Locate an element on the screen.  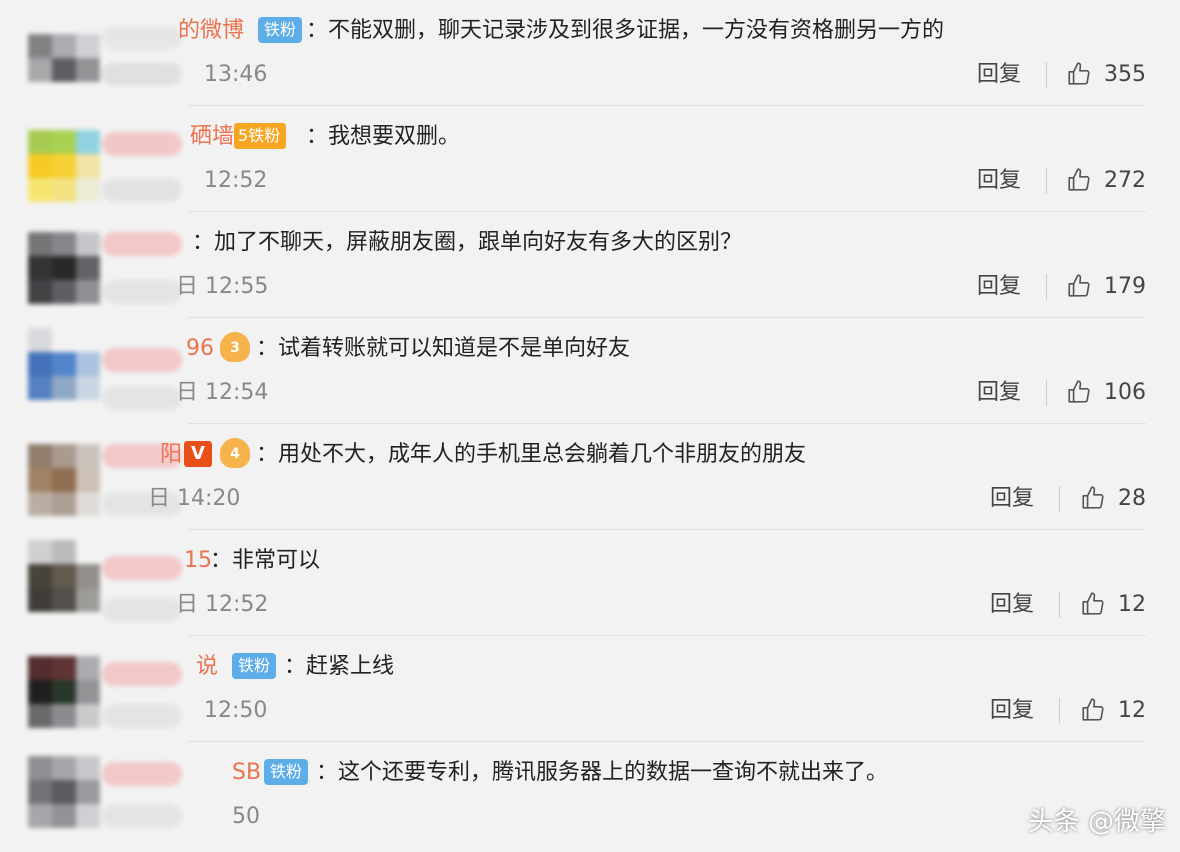
username: SB is located at coordinates (246, 773).